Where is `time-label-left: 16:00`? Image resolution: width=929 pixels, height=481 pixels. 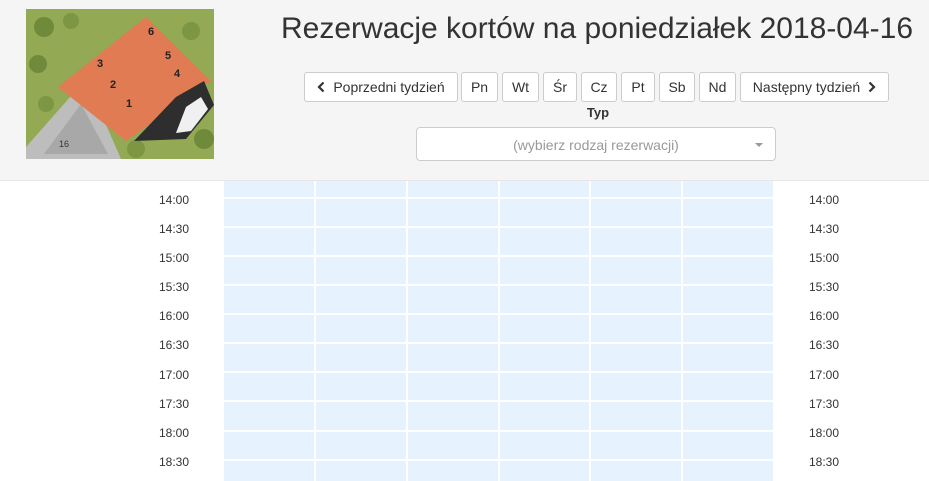
time-label-left: 16:00 is located at coordinates (174, 316).